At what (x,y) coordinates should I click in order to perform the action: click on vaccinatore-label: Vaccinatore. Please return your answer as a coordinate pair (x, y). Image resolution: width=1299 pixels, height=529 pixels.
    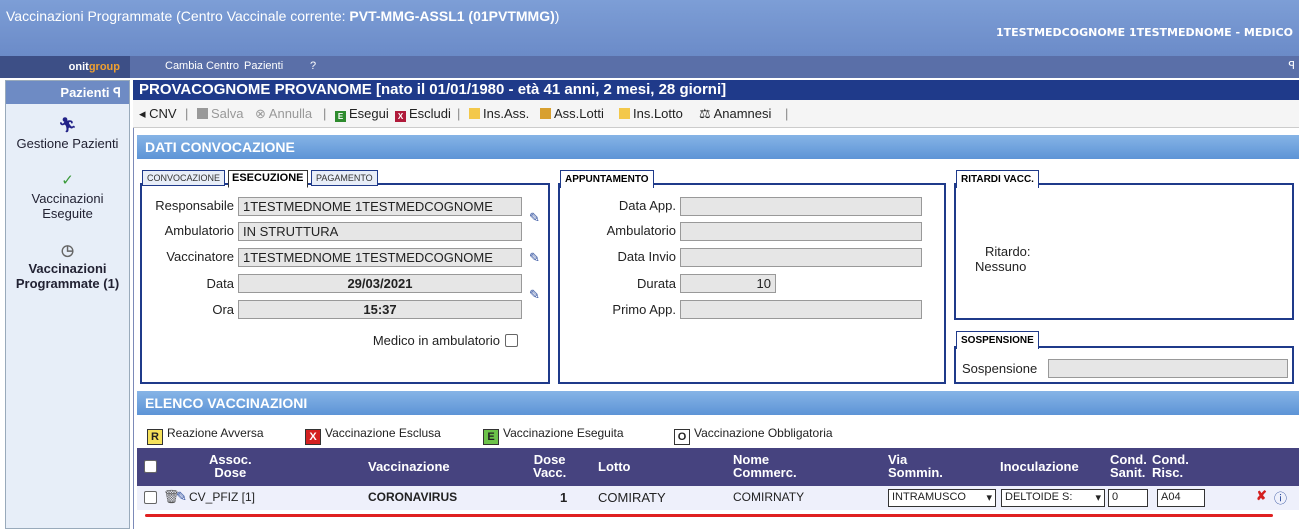
    Looking at the image, I should click on (200, 256).